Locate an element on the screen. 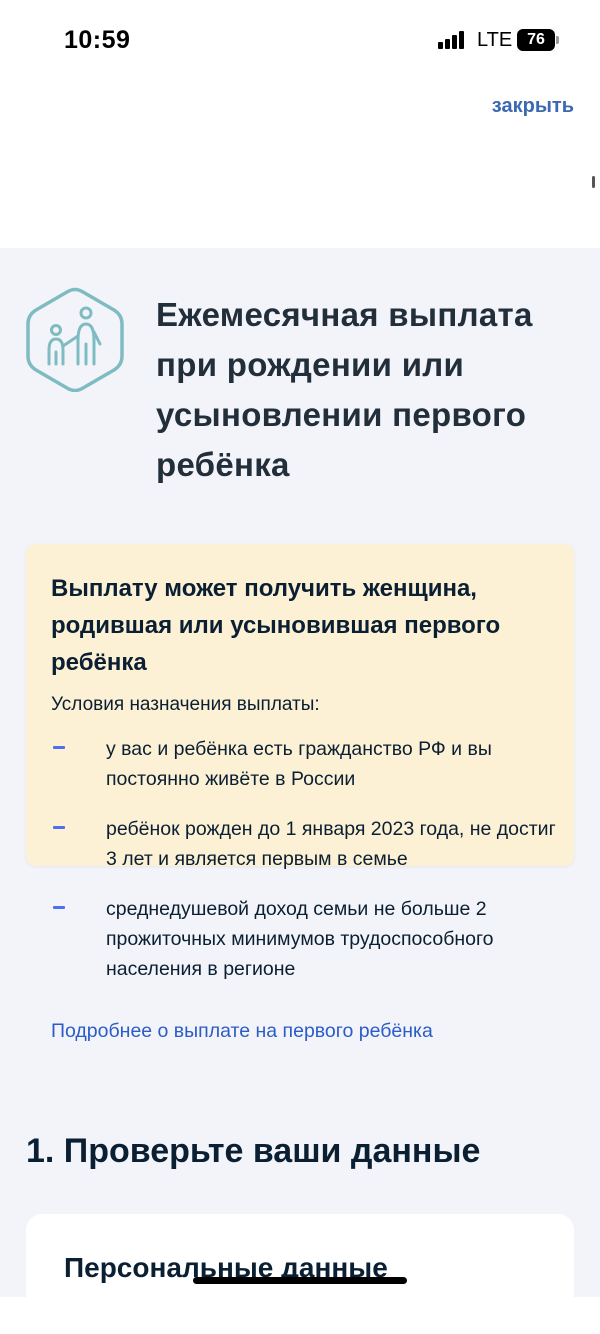 The width and height of the screenshot is (600, 1334). signal-icon is located at coordinates (452, 40).